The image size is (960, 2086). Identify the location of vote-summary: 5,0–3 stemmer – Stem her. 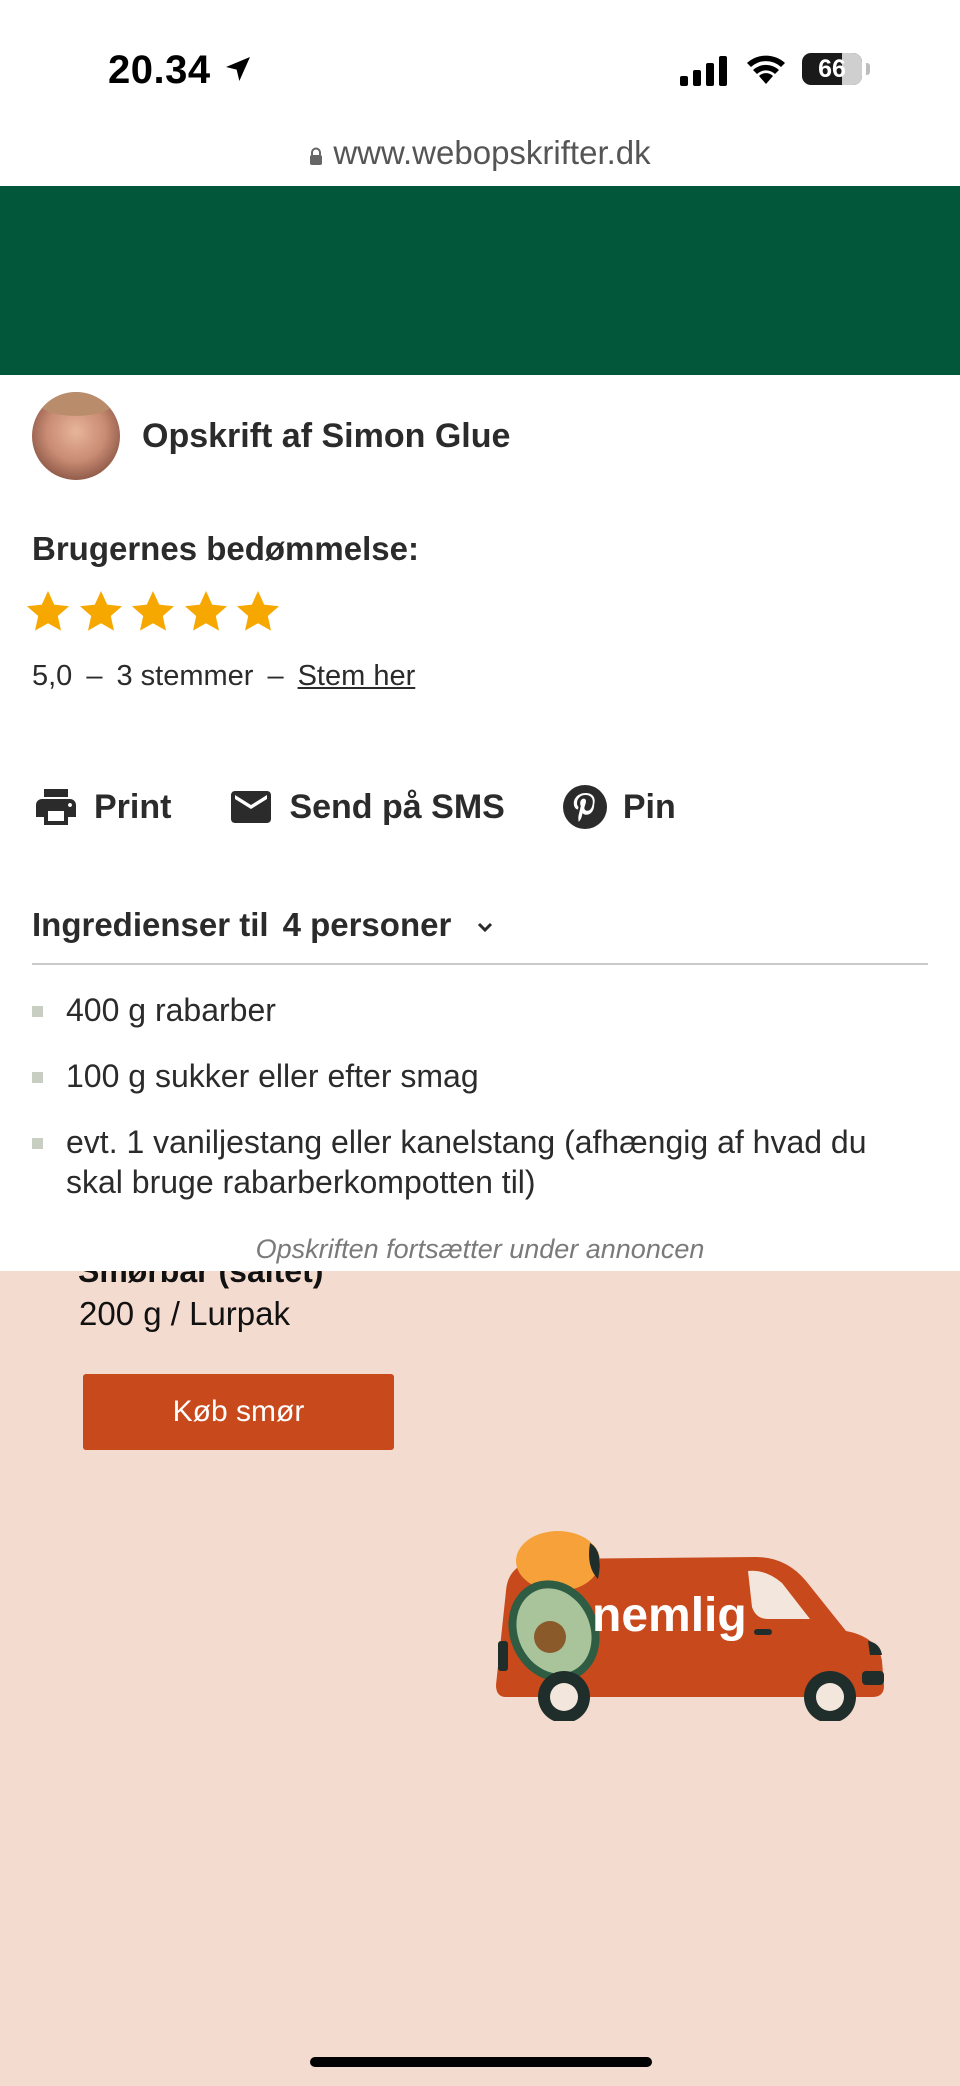
(223, 676).